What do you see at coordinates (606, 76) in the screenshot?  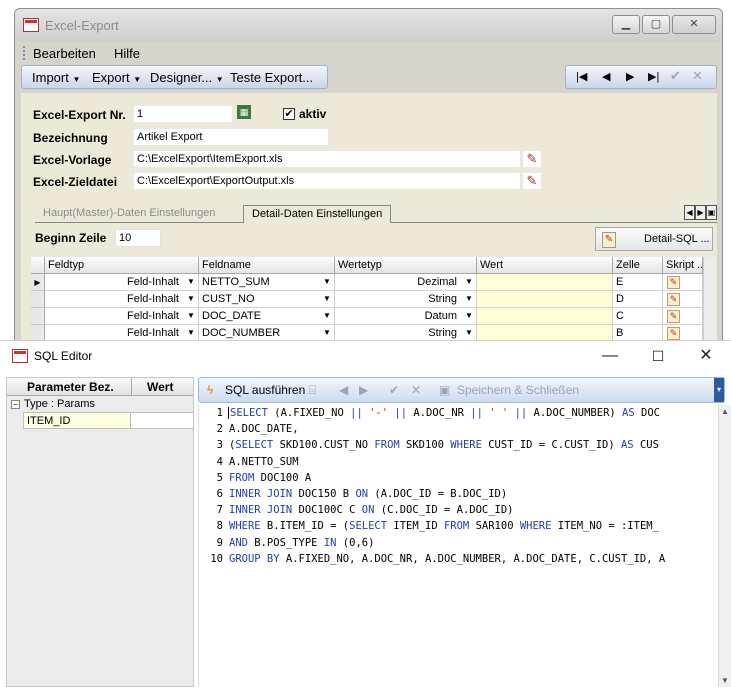 I see `prev-record-icon: ◀` at bounding box center [606, 76].